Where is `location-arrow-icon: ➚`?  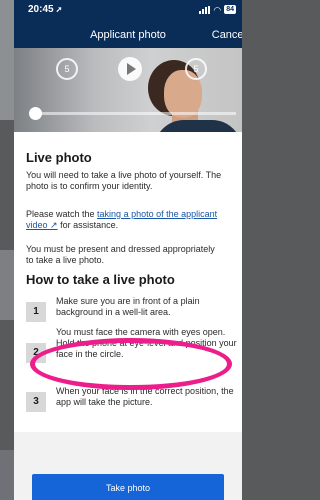
location-arrow-icon: ➚ is located at coordinates (59, 9).